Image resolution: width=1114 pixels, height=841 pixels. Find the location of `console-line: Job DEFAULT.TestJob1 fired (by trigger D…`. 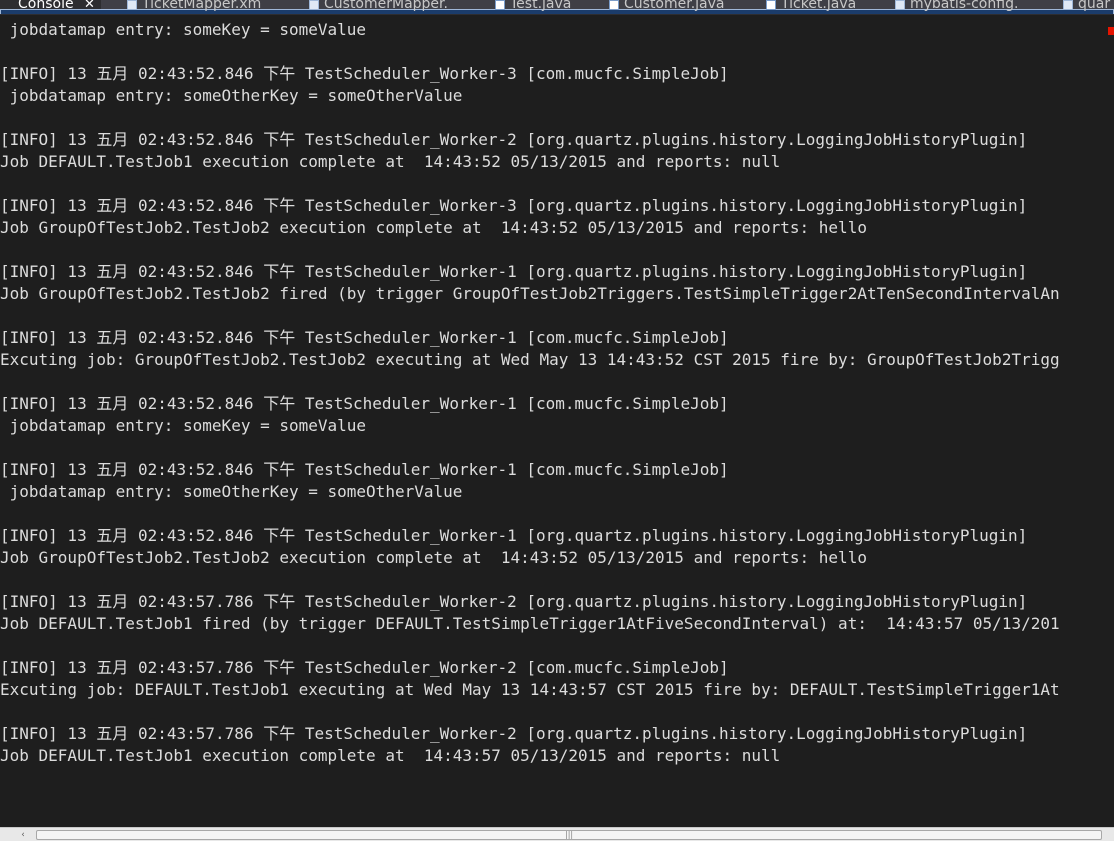

console-line: Job DEFAULT.TestJob1 fired (by trigger D… is located at coordinates (530, 623).